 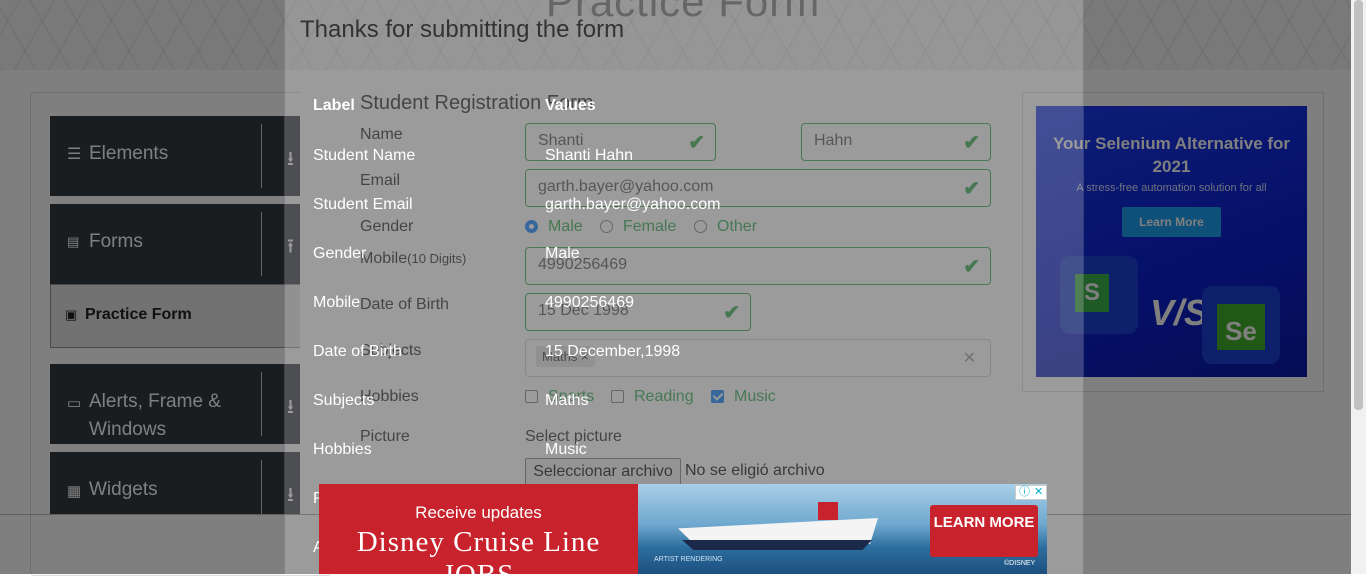 I want to click on table-cell-label: Hobbies, so click(x=342, y=449).